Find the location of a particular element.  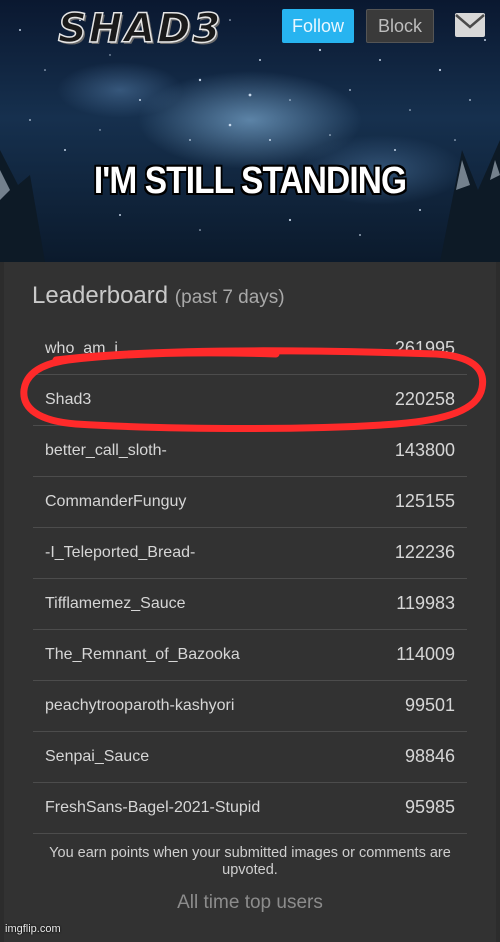

user-name: Senpai_Sauce is located at coordinates (97, 757).